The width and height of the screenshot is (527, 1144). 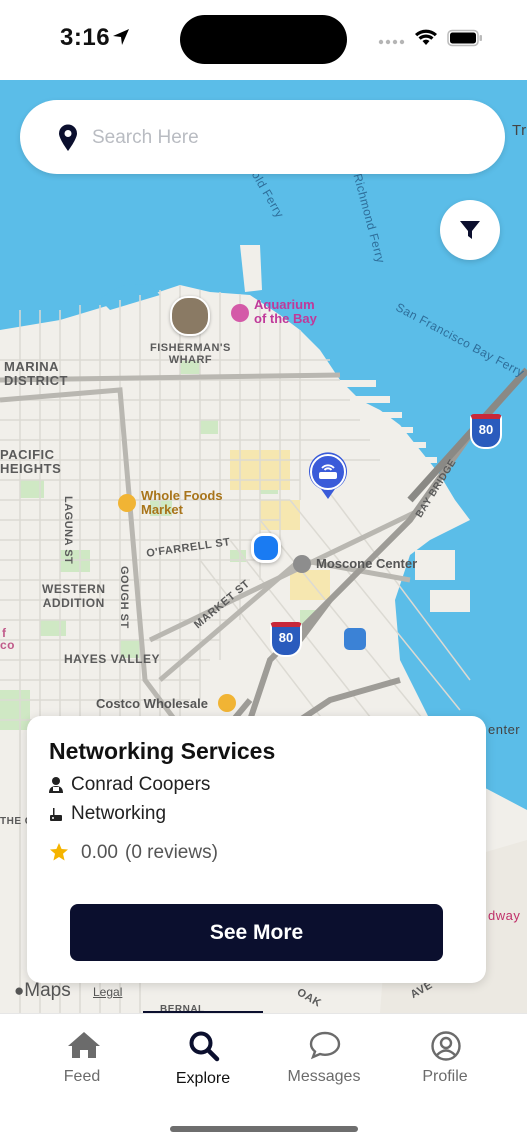 I want to click on tab-bar: Feed Explore Messages Profile, so click(x=263, y=1078).